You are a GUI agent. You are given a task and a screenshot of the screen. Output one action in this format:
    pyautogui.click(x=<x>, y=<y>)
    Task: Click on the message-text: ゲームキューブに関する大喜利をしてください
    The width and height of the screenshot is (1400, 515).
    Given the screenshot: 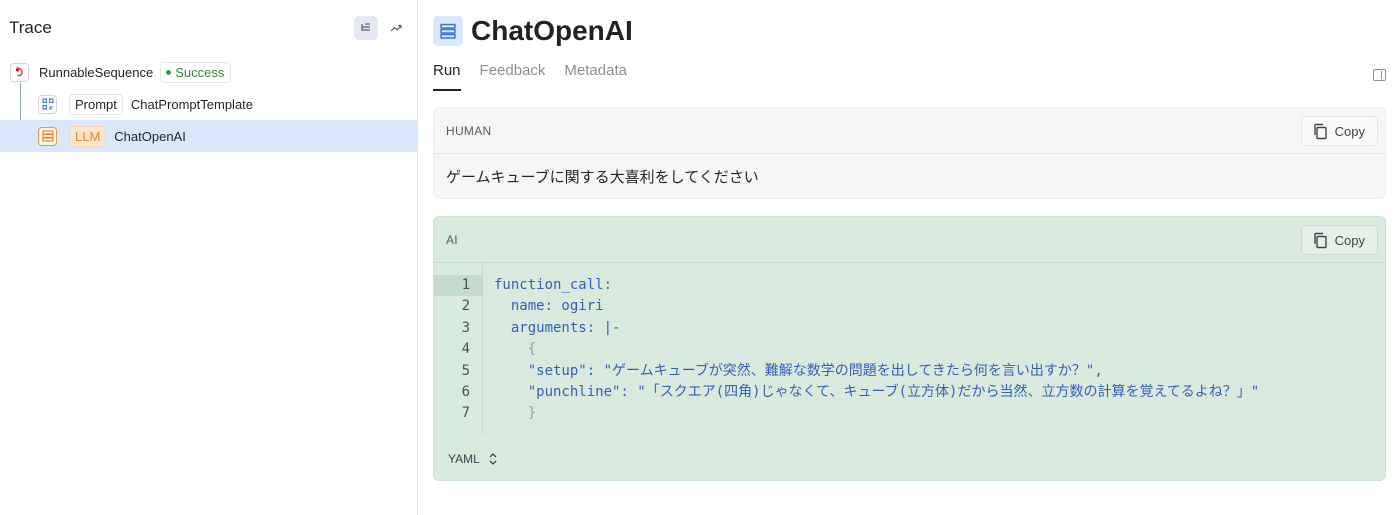 What is the action you would take?
    pyautogui.click(x=602, y=177)
    